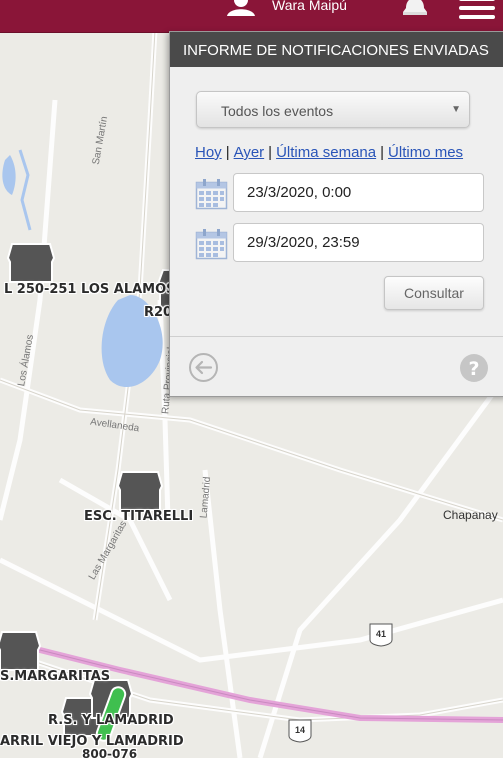 The image size is (503, 758). What do you see at coordinates (55, 676) in the screenshot?
I see `marker-label: S.MARGARITAS` at bounding box center [55, 676].